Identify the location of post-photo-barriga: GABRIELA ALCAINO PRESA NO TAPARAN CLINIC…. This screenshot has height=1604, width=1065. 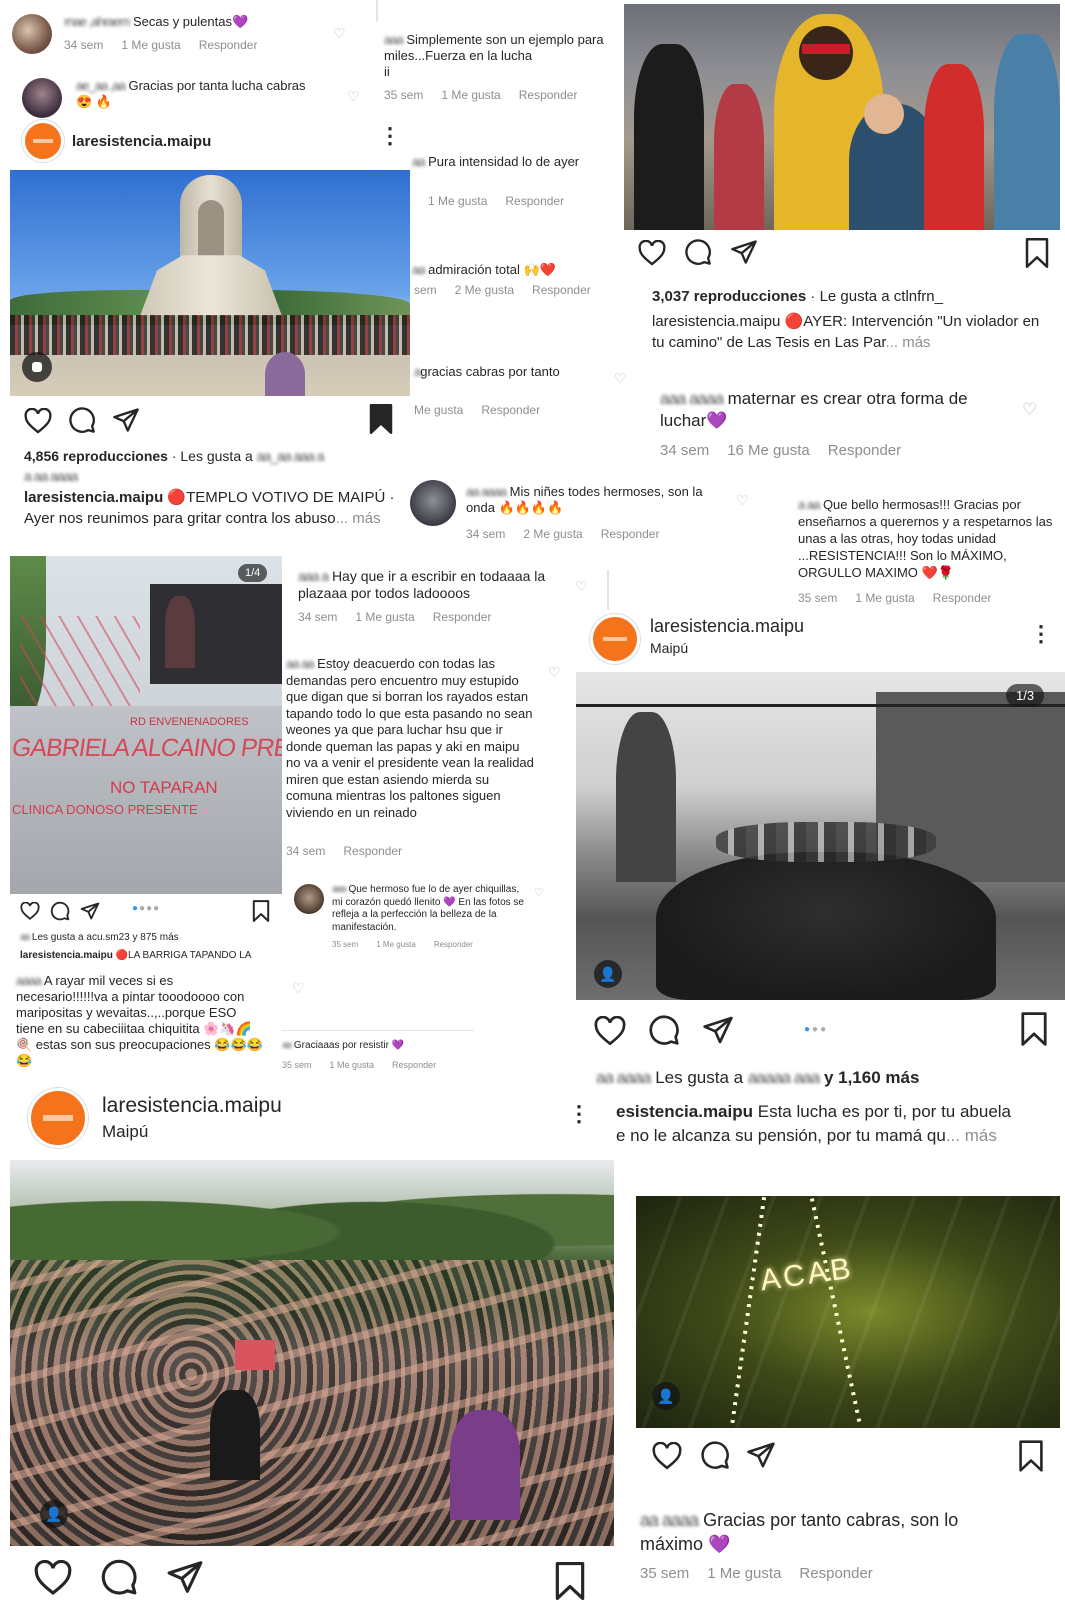
(146, 725).